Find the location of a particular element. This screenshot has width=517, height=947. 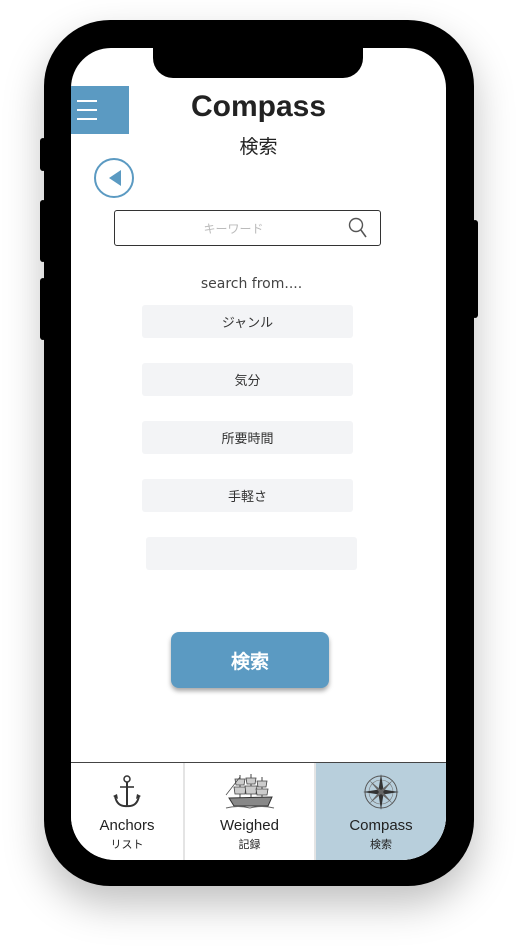

ship-icon is located at coordinates (250, 792).